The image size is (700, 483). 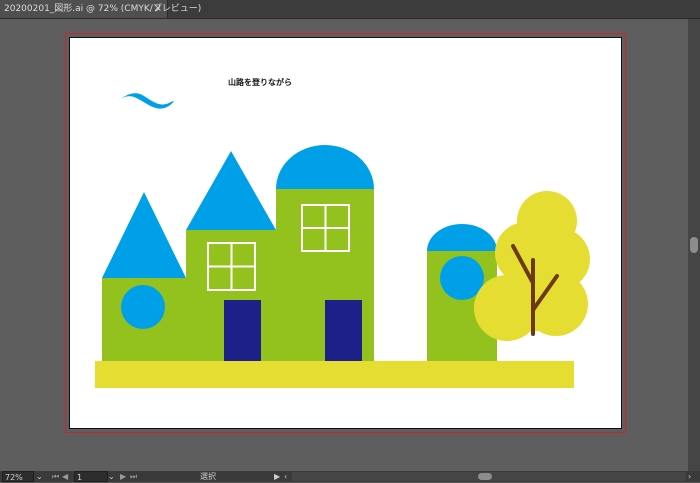 What do you see at coordinates (41, 476) in the screenshot?
I see `zoom-dropdown-icon: ⌄` at bounding box center [41, 476].